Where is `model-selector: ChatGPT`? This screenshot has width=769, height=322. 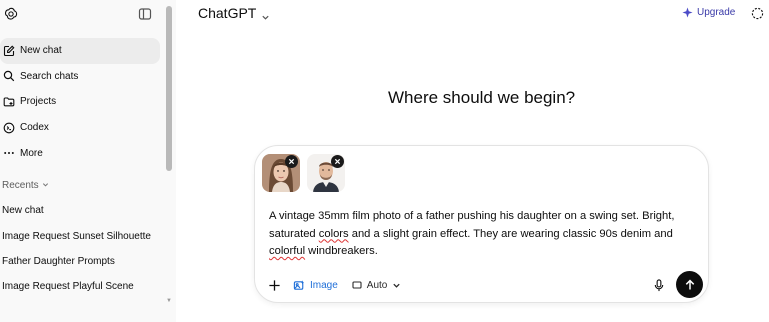 model-selector: ChatGPT is located at coordinates (234, 13).